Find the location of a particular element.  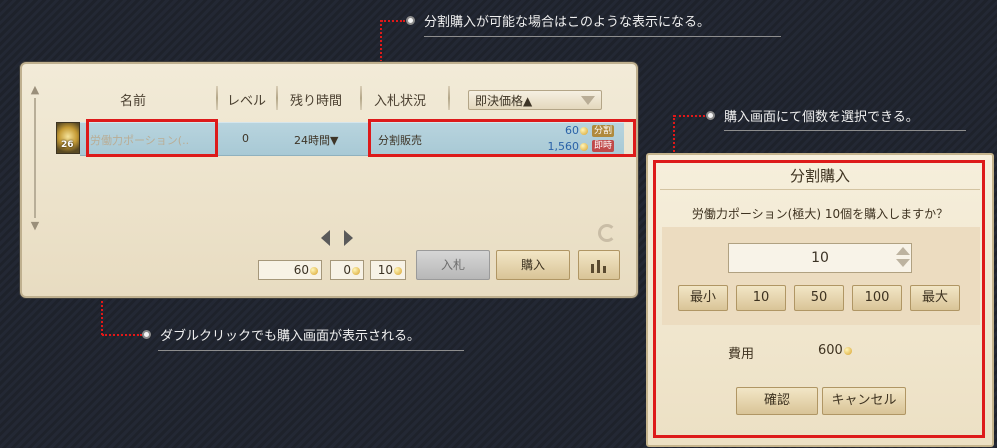

quantity-input: 10 is located at coordinates (820, 258).